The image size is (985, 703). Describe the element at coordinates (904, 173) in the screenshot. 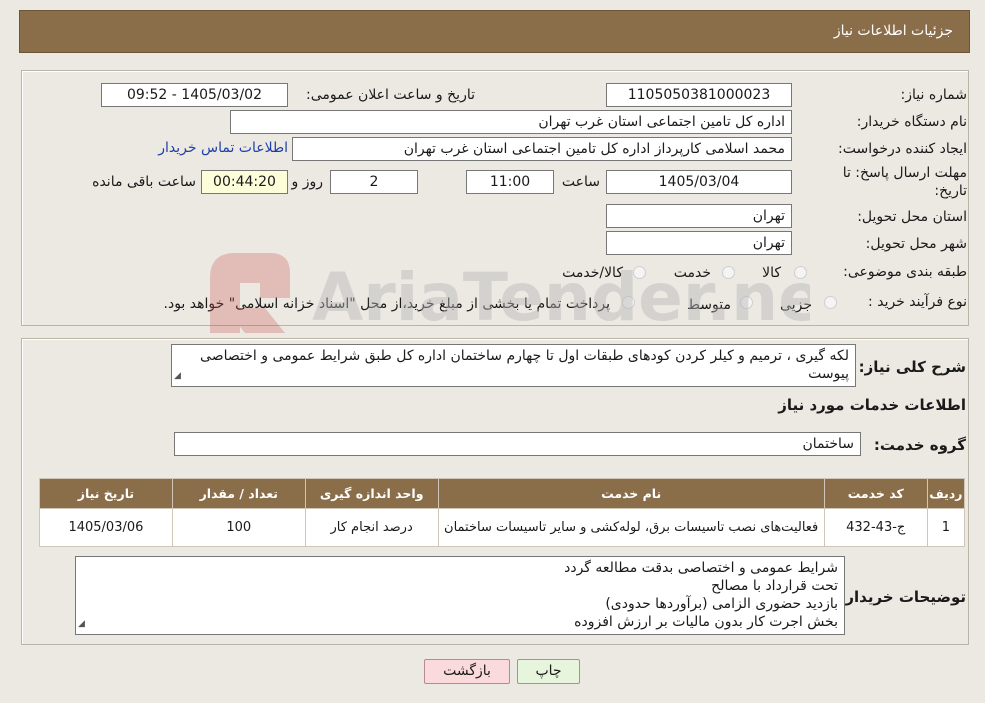

I see `deadline-label: مهلت ارسال پاسخ: تا` at that location.